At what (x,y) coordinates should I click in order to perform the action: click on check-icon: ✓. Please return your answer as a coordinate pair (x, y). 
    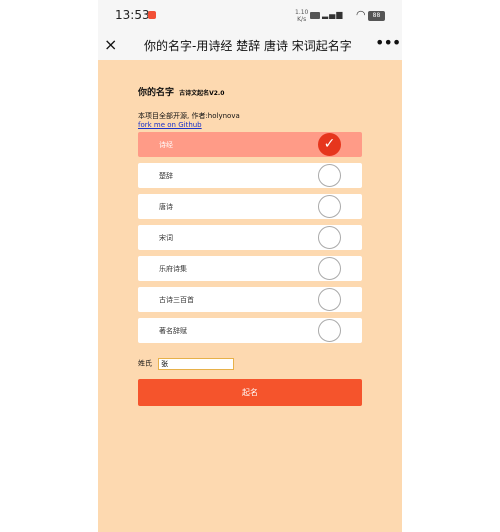
    Looking at the image, I should click on (329, 144).